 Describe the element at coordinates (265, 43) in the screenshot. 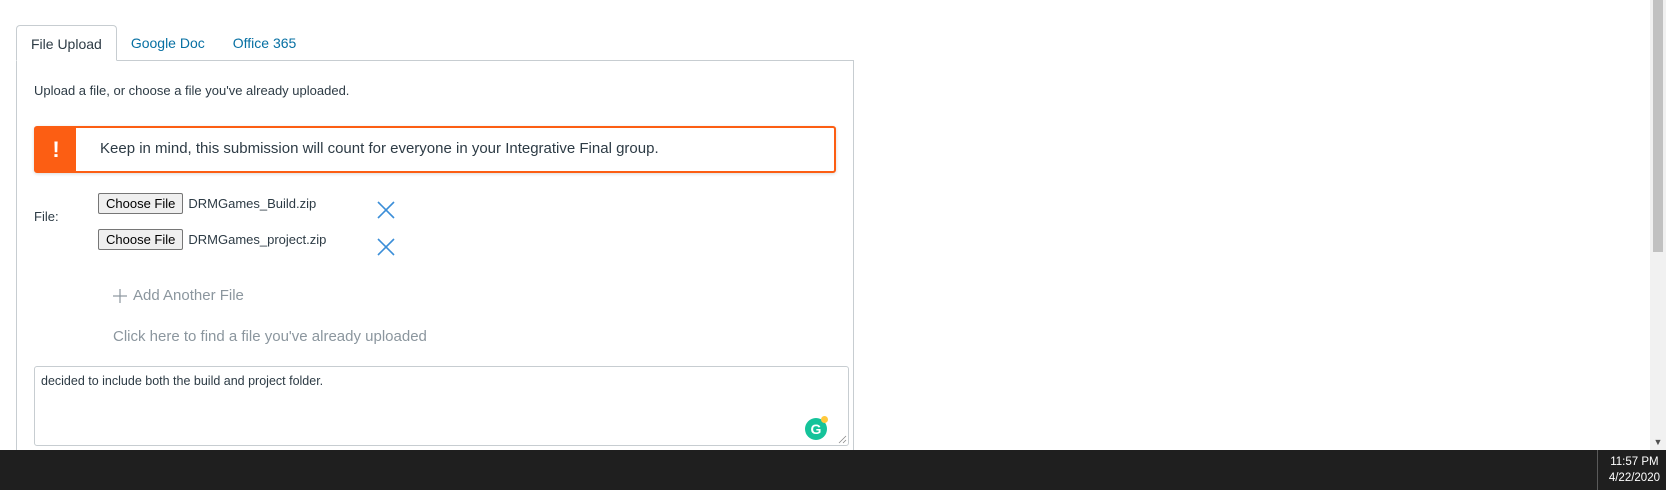

I see `tab-office-365: Office 365` at that location.